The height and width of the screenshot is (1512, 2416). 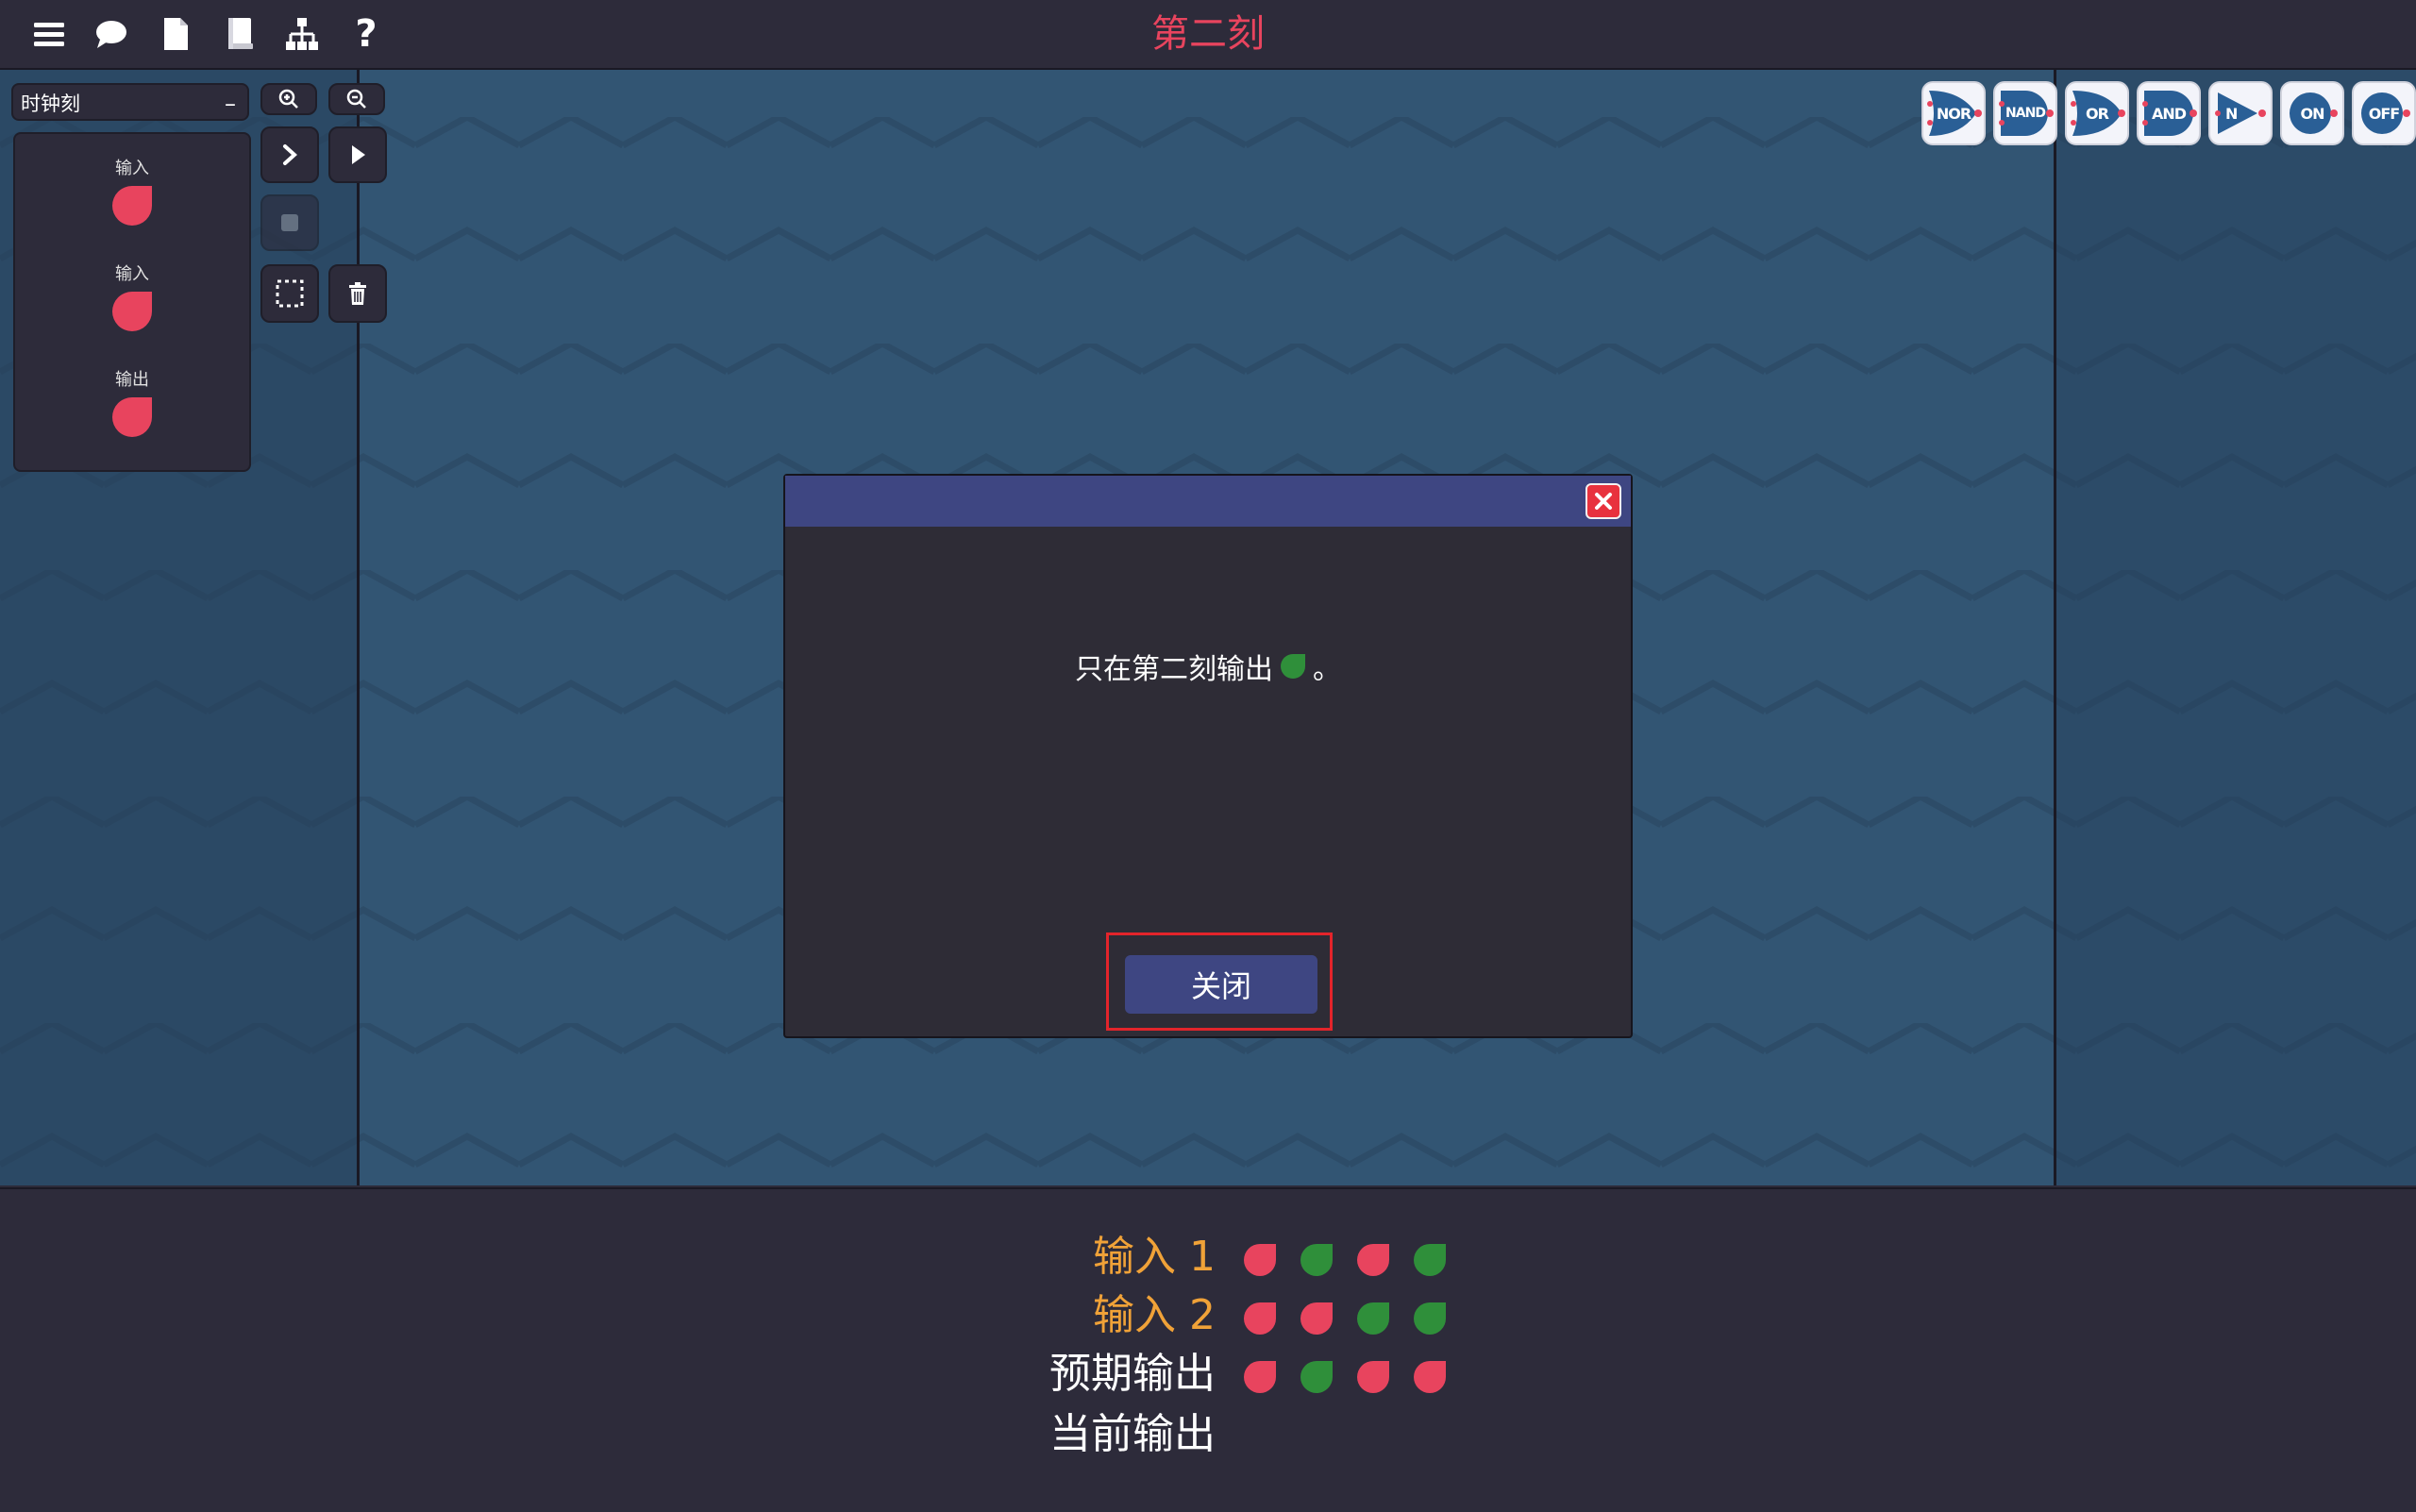 I want to click on play-button, so click(x=357, y=154).